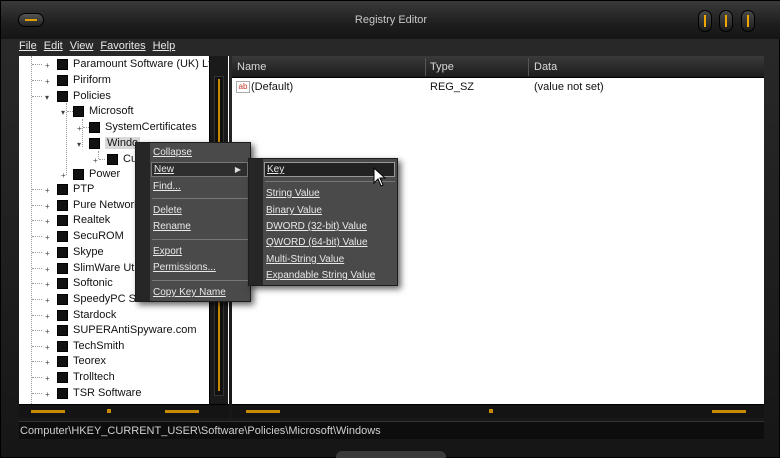 The image size is (780, 458). Describe the element at coordinates (391, 454) in the screenshot. I see `bottom-grip` at that location.